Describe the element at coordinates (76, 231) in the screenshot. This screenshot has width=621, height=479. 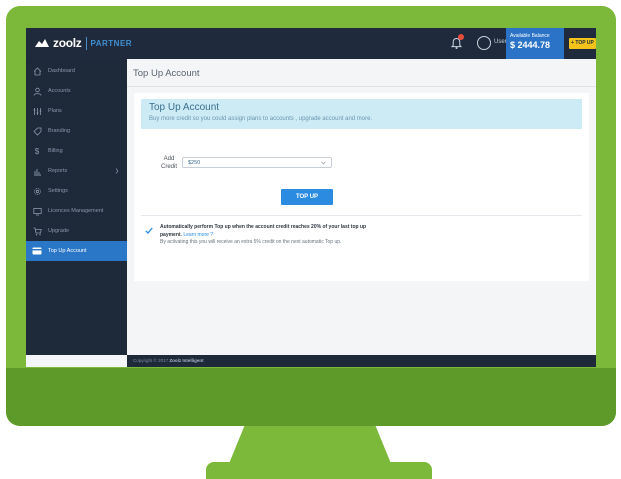
I see `sidebar-item-upgrade: Upgrade` at that location.